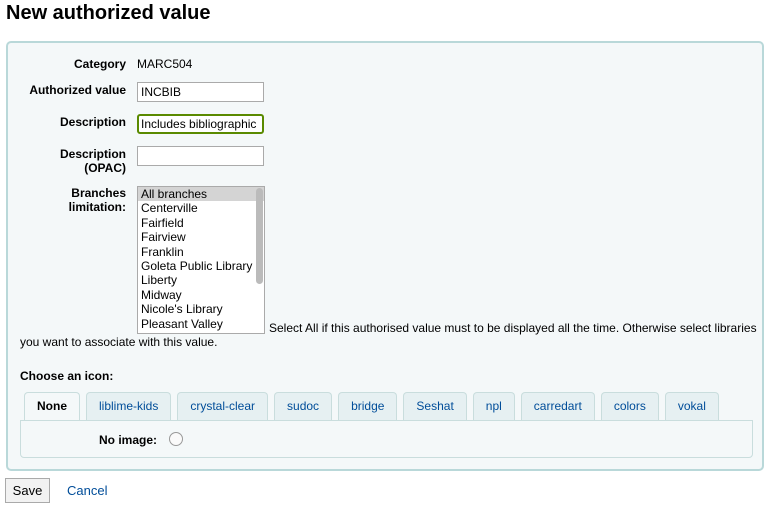 Image resolution: width=771 pixels, height=507 pixels. Describe the element at coordinates (557, 406) in the screenshot. I see `tab-carredart: carredart` at that location.